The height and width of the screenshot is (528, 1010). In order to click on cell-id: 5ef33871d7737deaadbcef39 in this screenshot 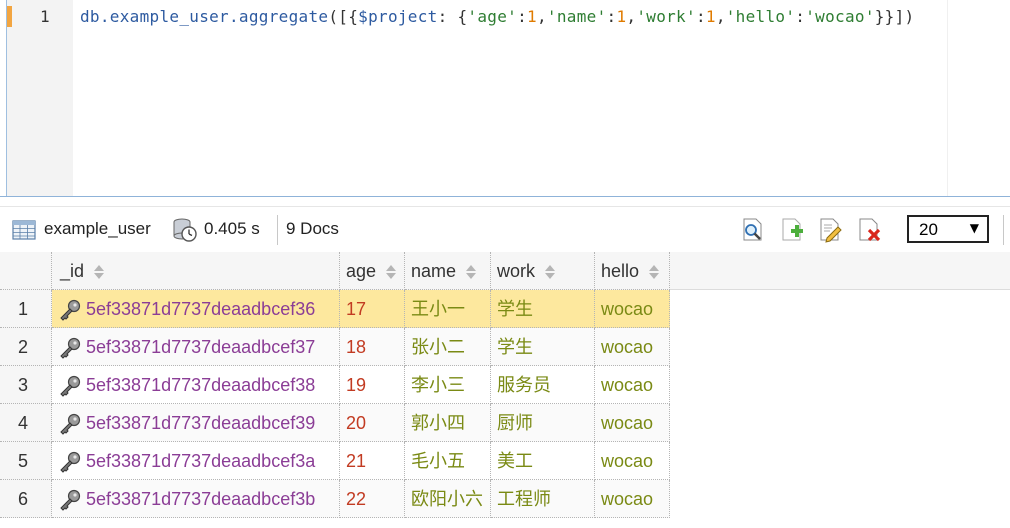, I will do `click(196, 423)`.